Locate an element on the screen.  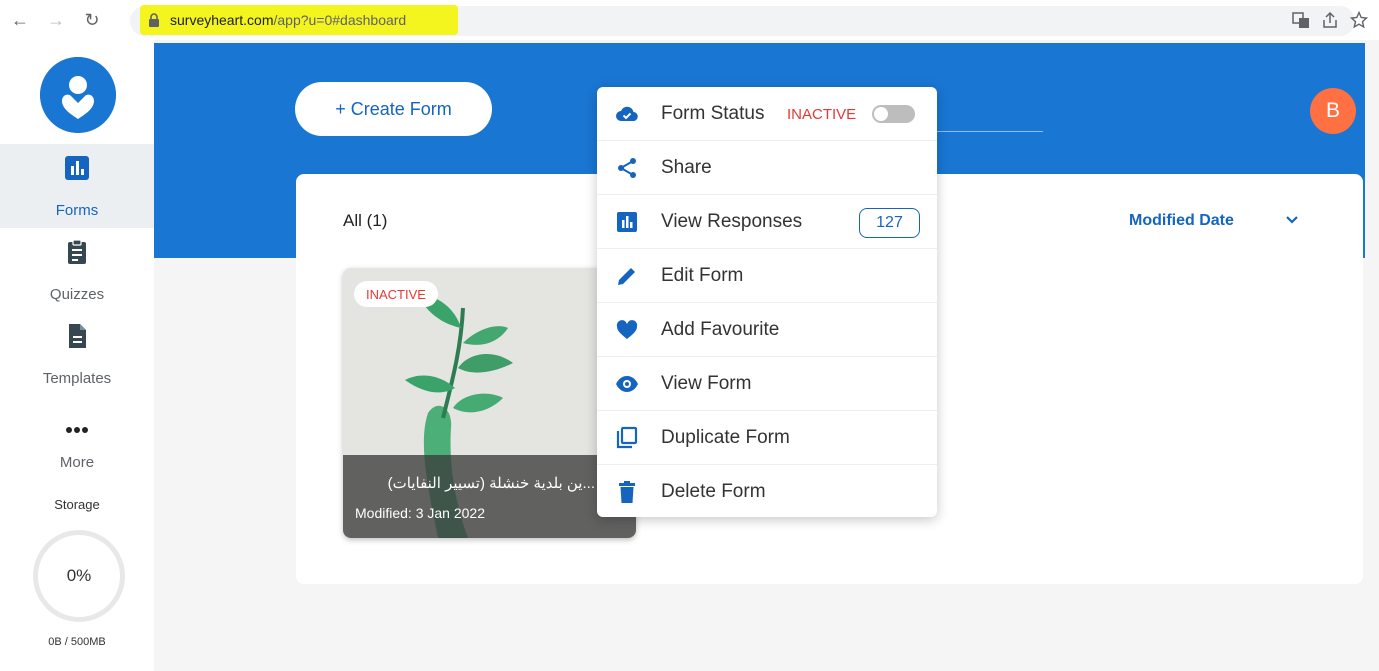
form-status-value: INACTIVE is located at coordinates (822, 114).